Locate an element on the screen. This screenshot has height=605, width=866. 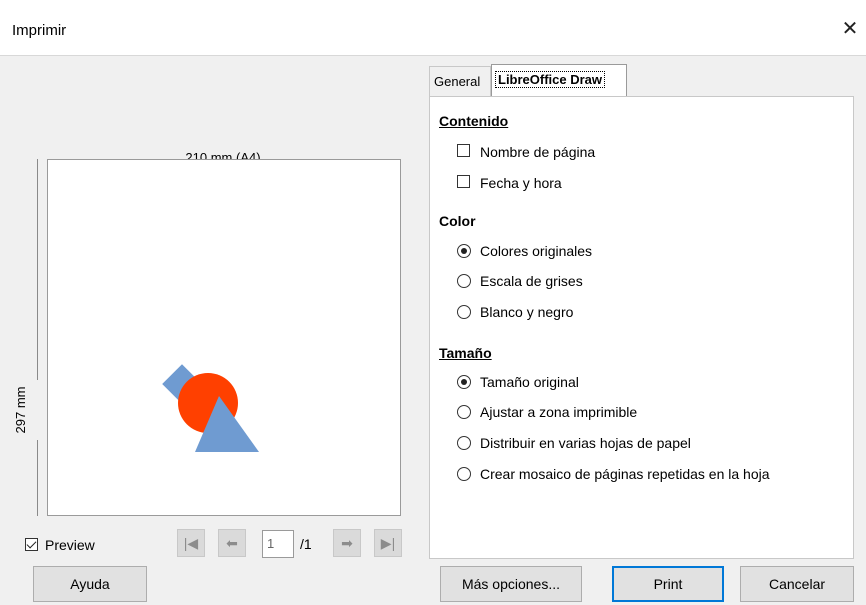
fecha-y-hora-checkbox is located at coordinates (463, 181).